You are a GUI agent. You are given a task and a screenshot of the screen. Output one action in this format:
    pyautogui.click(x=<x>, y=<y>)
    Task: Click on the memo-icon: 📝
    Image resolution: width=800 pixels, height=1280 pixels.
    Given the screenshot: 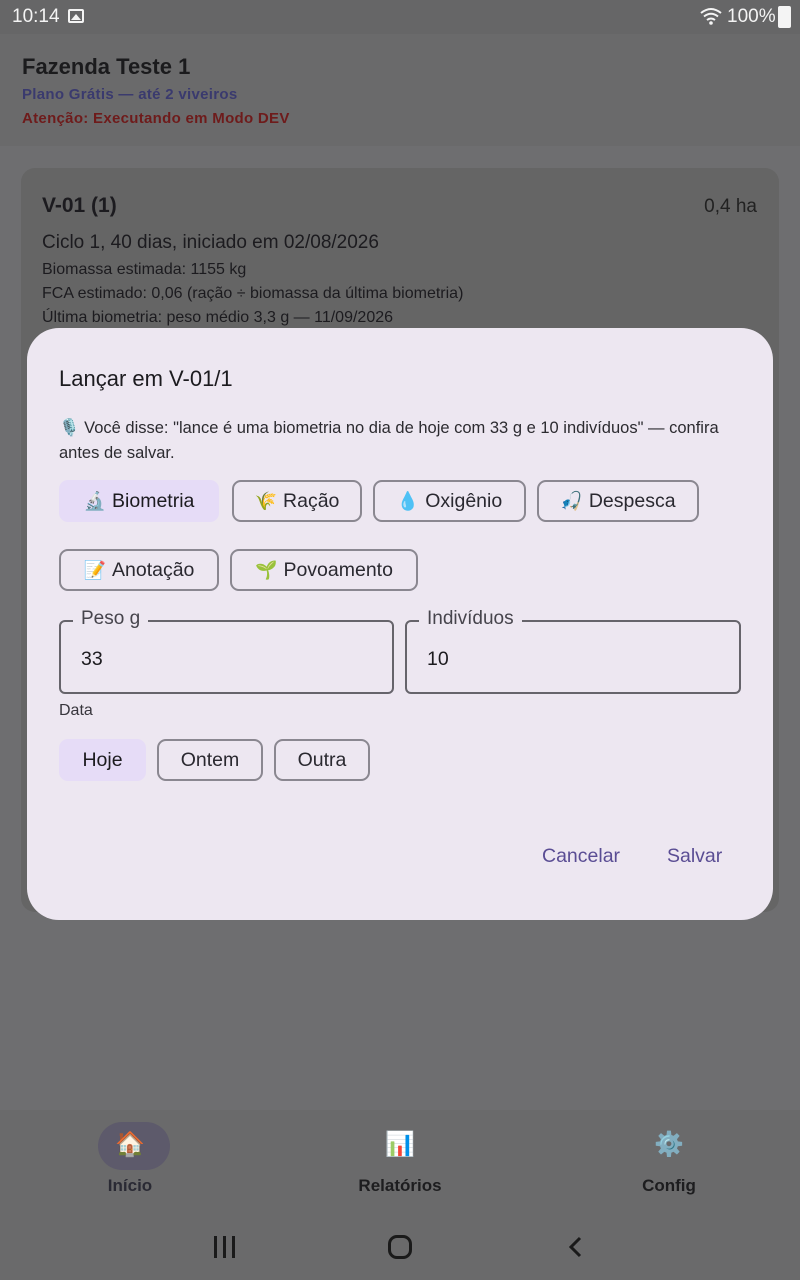 What is the action you would take?
    pyautogui.click(x=94, y=569)
    